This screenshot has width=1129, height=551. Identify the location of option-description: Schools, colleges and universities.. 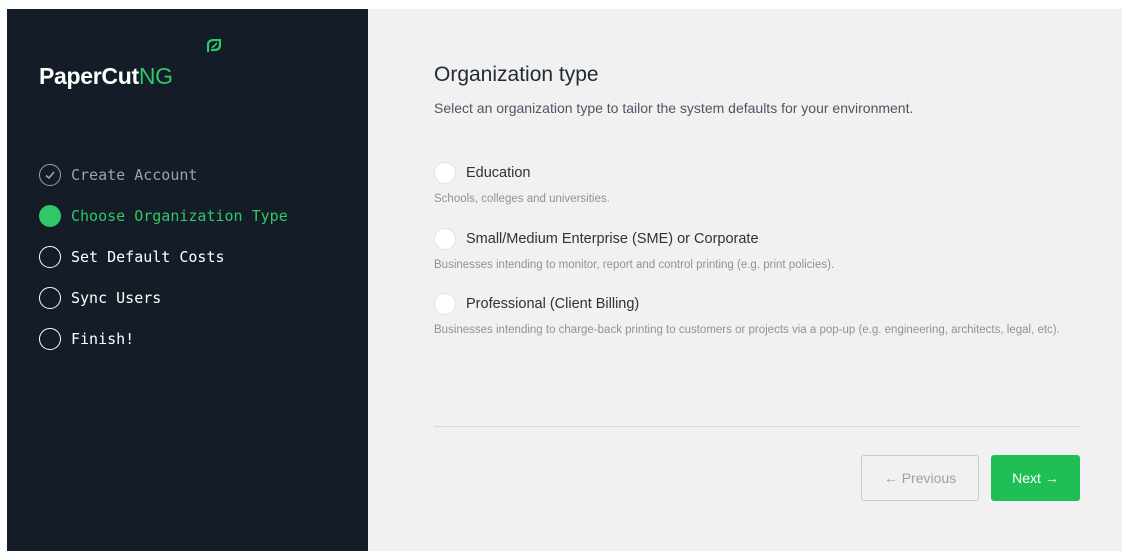
(522, 199).